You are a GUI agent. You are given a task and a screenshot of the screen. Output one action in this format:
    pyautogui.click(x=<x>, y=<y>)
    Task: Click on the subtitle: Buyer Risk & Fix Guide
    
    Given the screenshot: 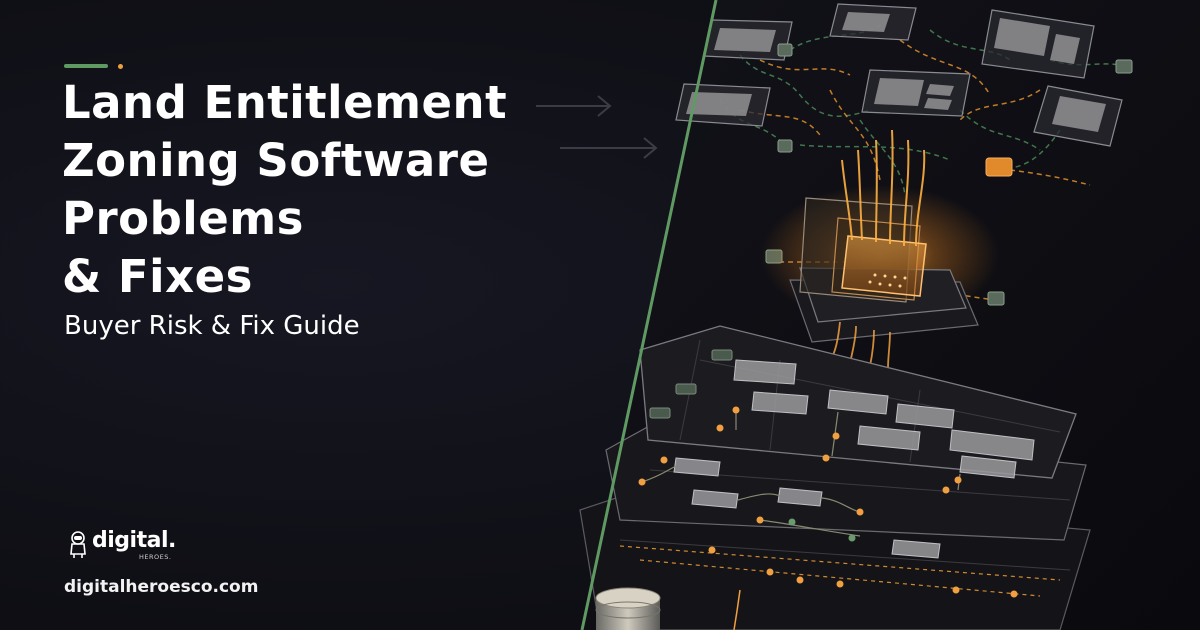 What is the action you would take?
    pyautogui.click(x=212, y=326)
    